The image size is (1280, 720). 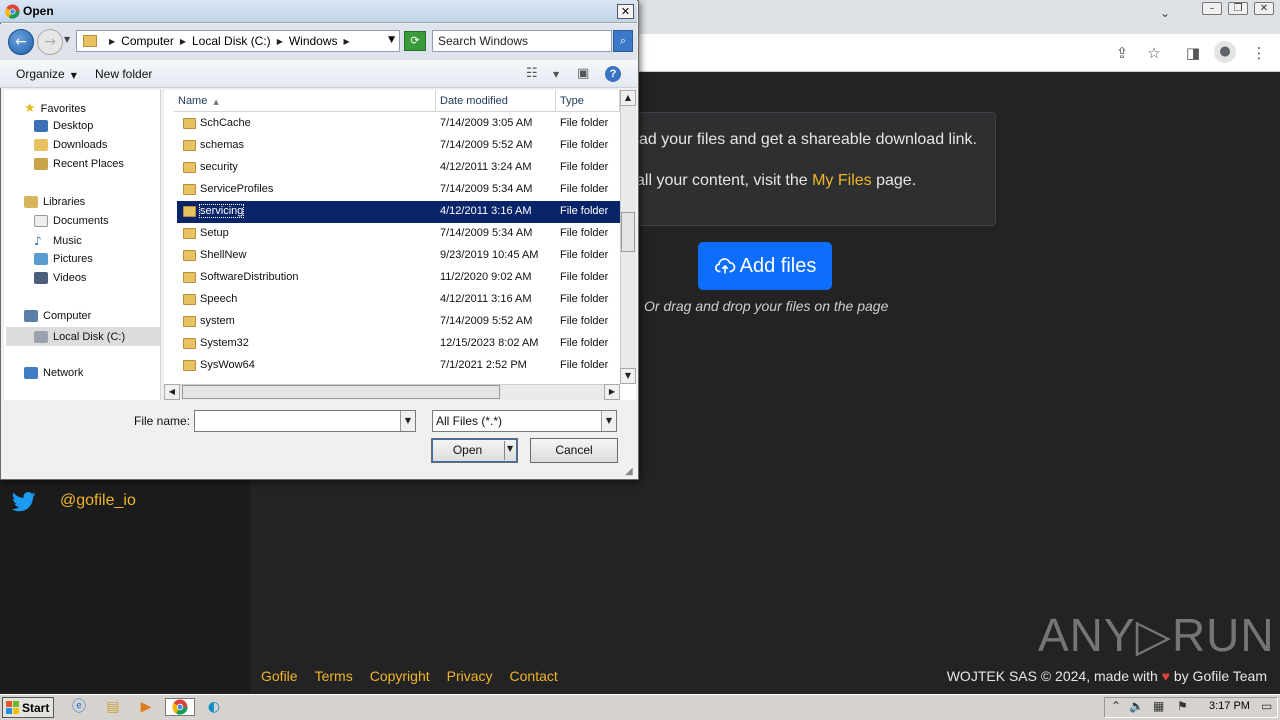 What do you see at coordinates (28, 707) in the screenshot?
I see `start-button: Start` at bounding box center [28, 707].